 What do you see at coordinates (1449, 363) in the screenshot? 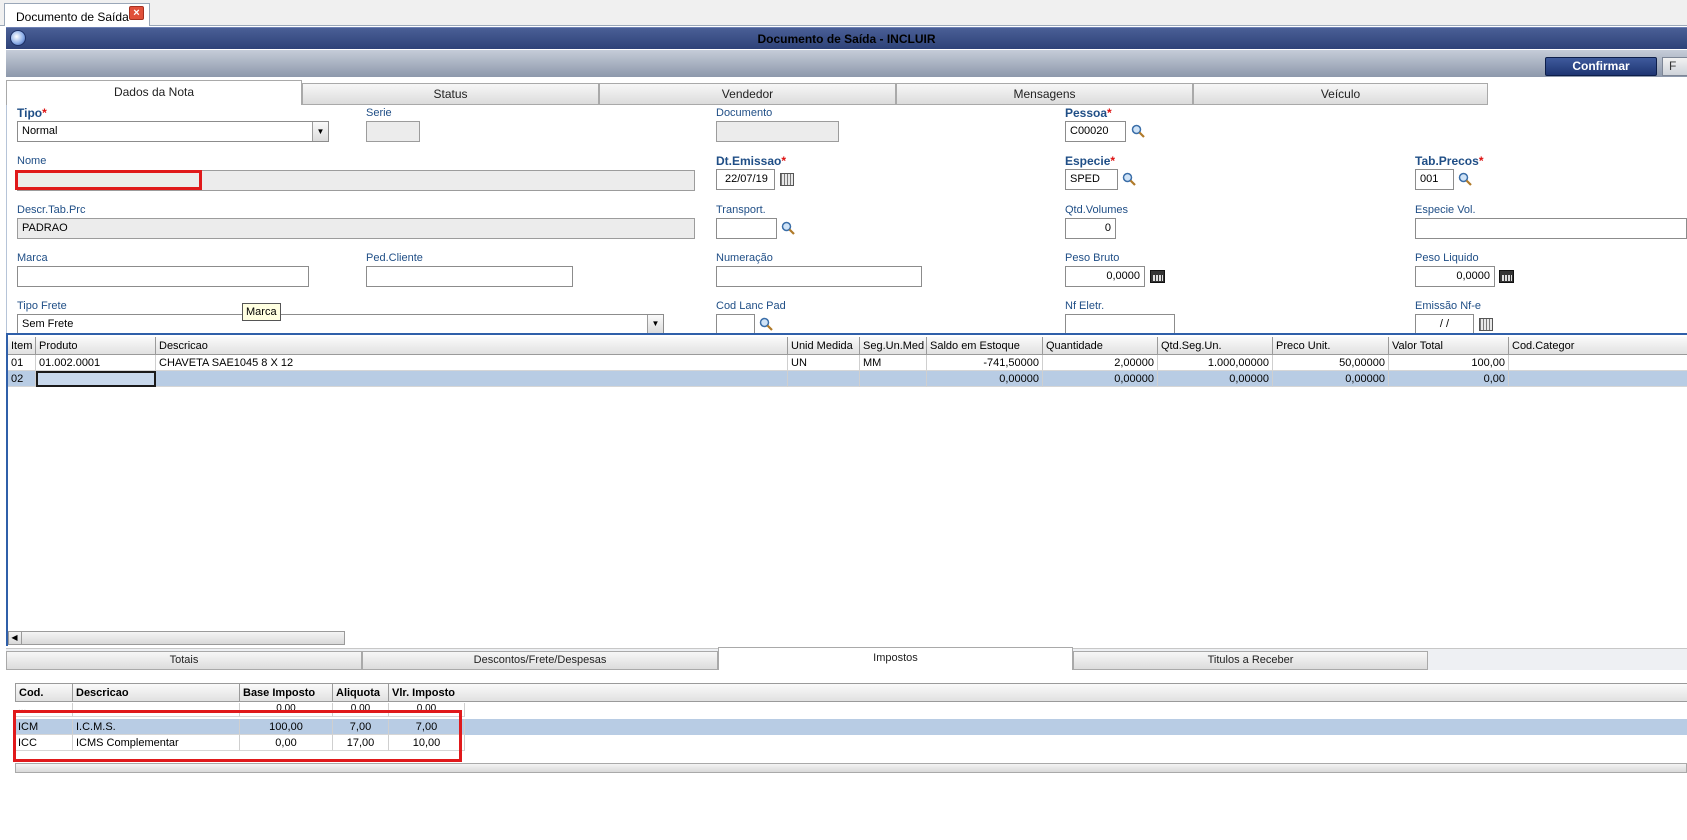
I see `table-cell: 100,00` at bounding box center [1449, 363].